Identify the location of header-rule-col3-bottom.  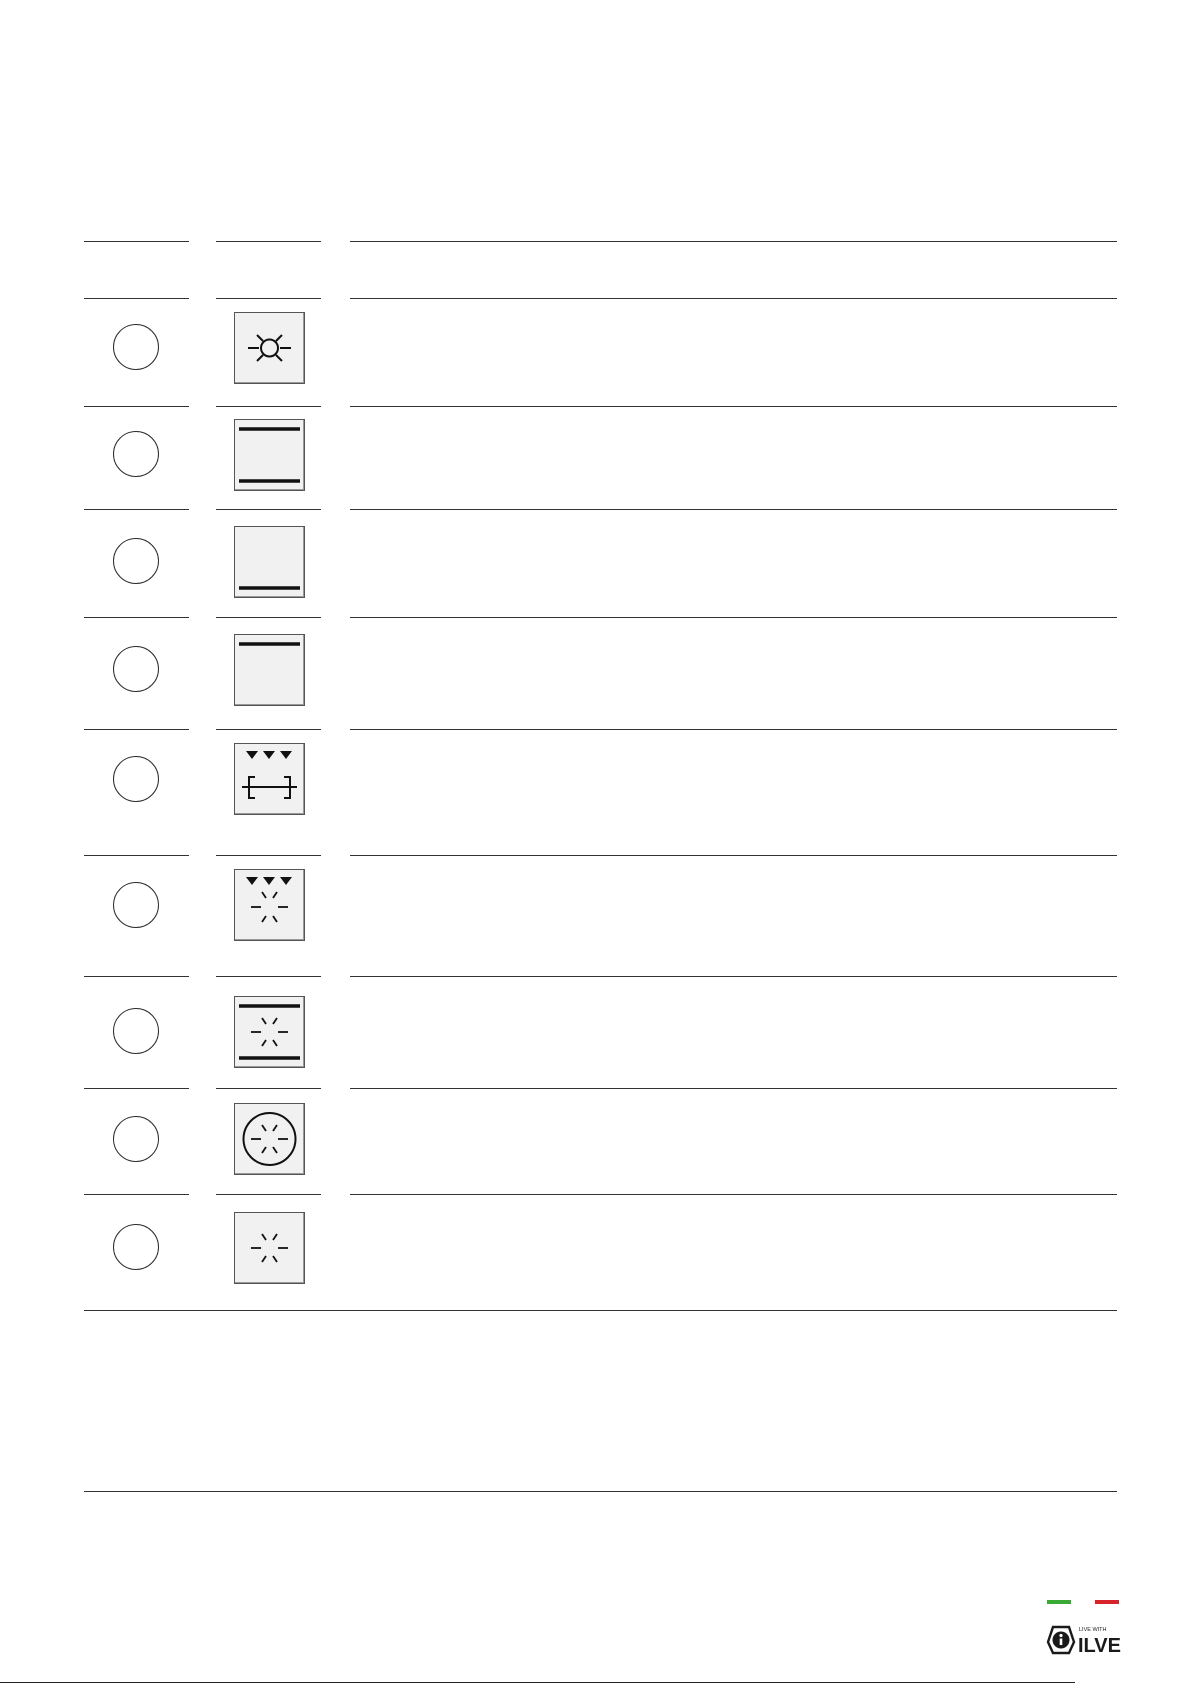
(733, 298).